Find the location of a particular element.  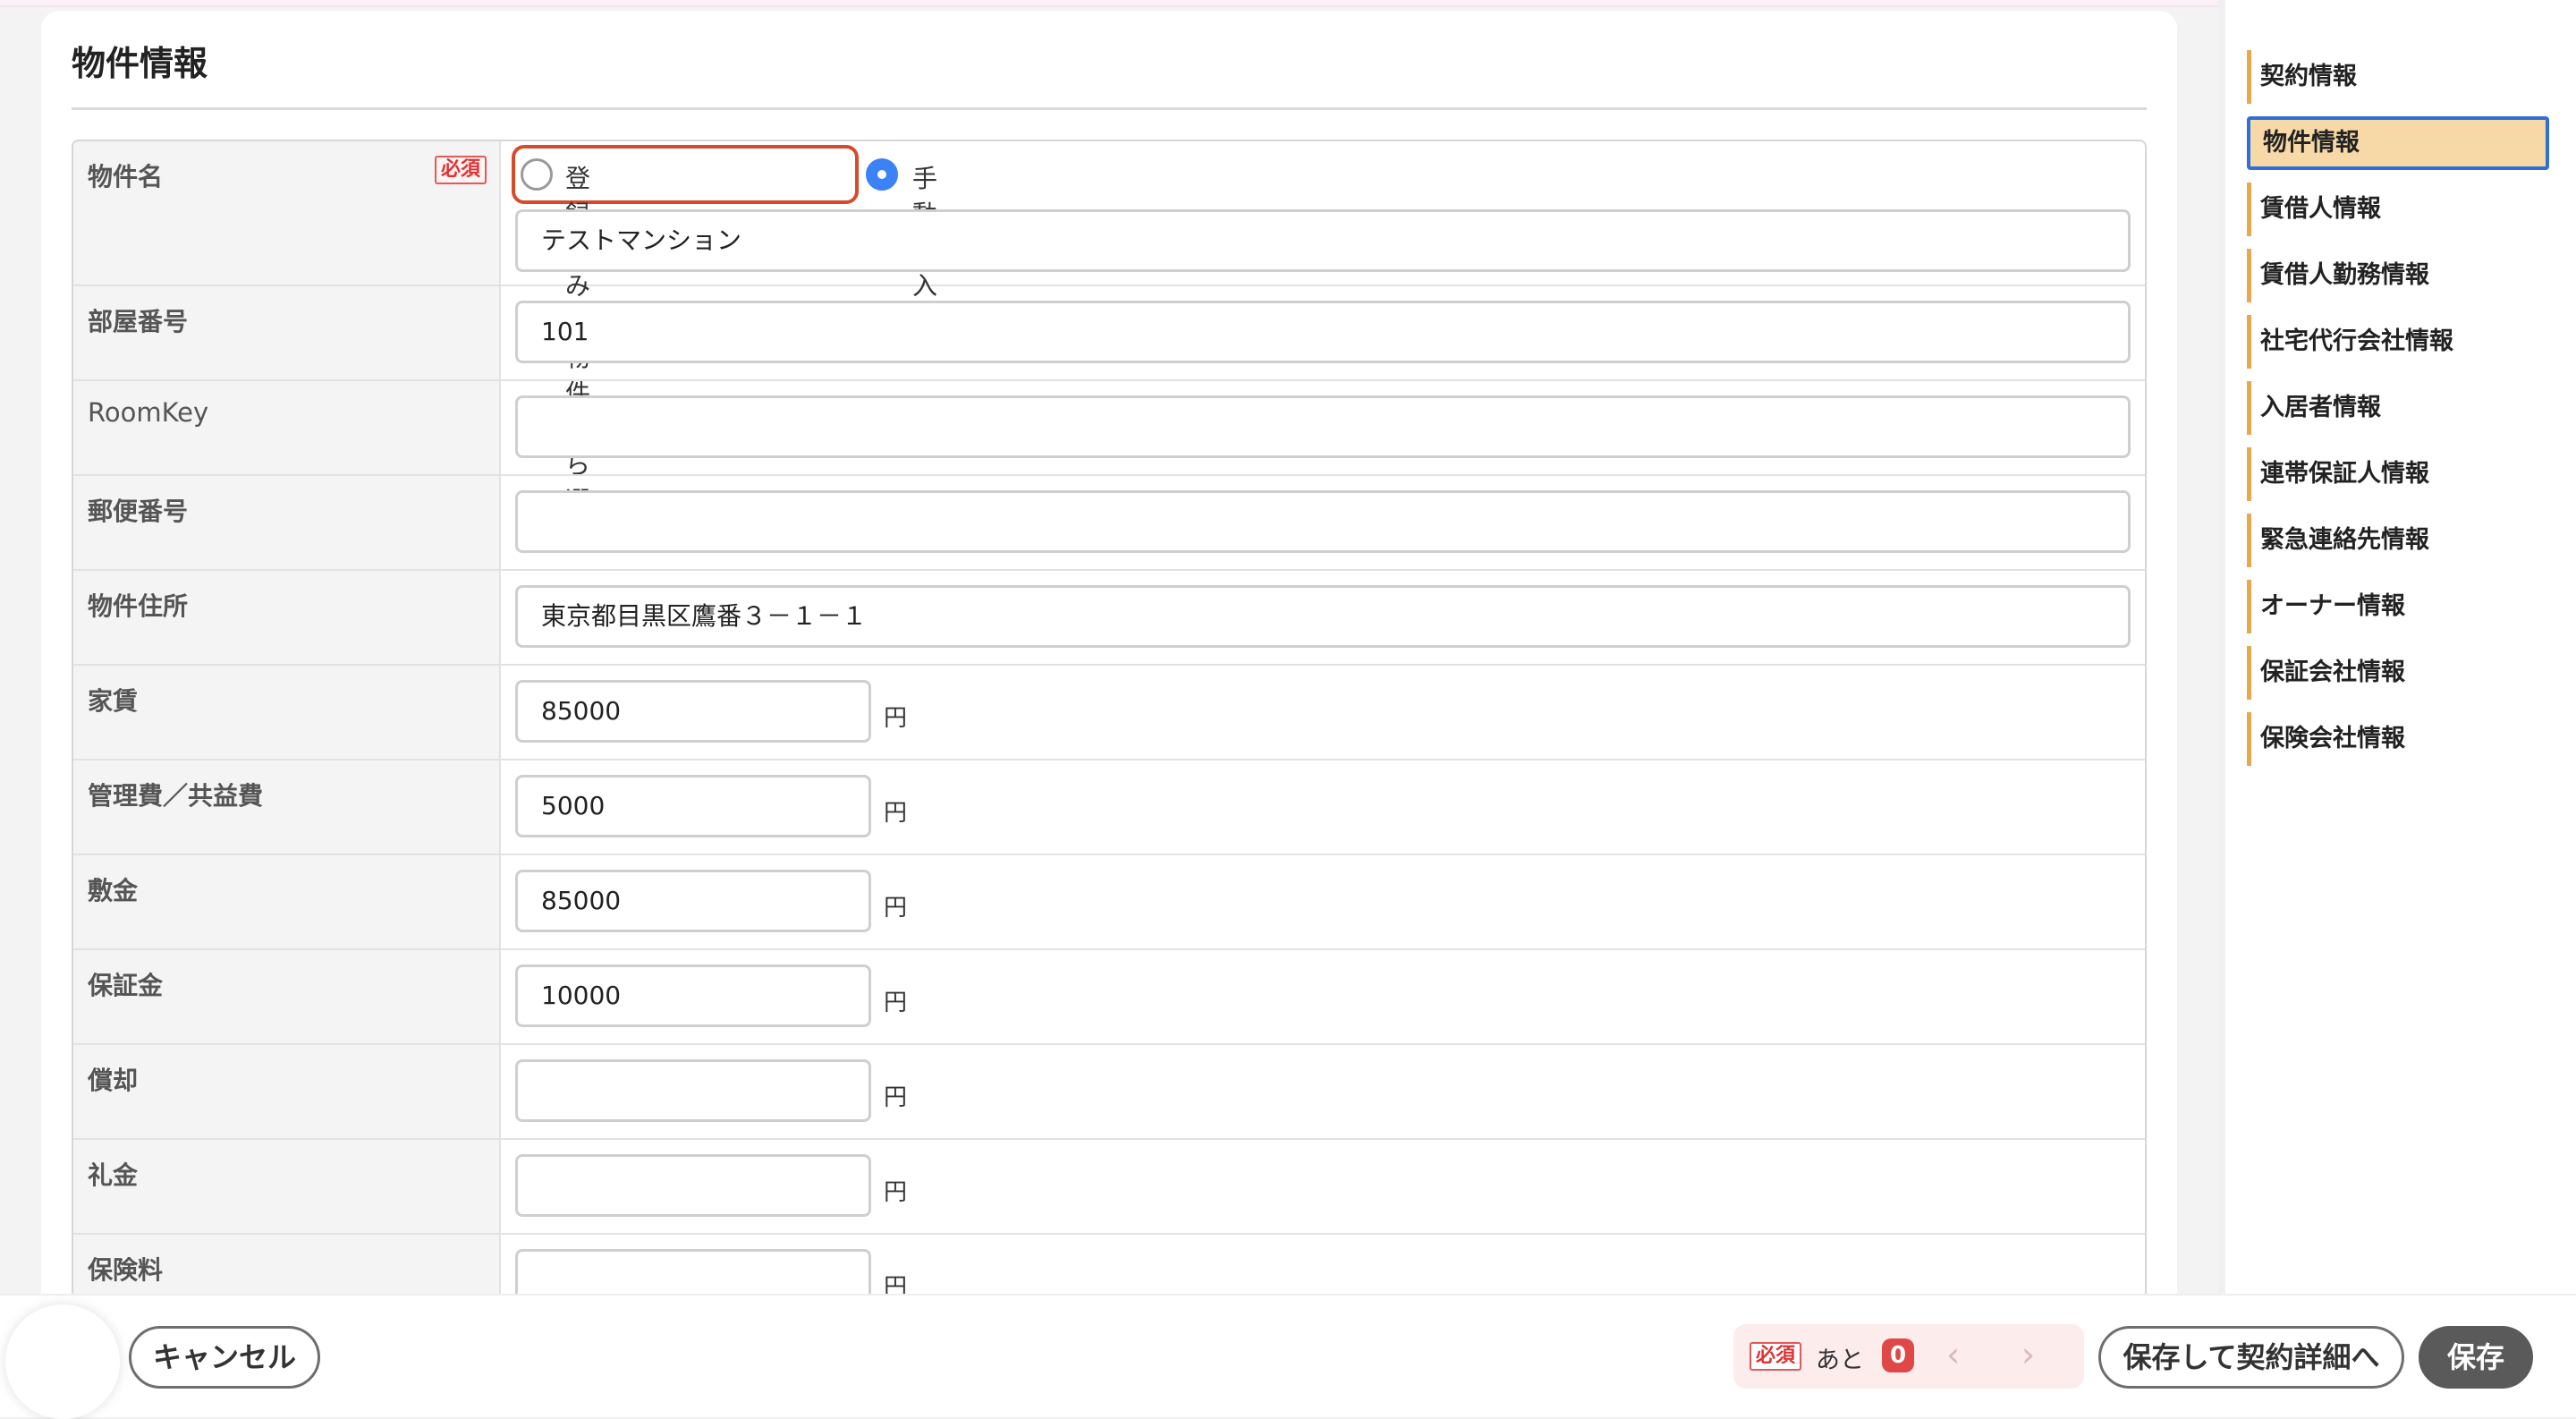

label-cell: RoomKey is located at coordinates (287, 427).